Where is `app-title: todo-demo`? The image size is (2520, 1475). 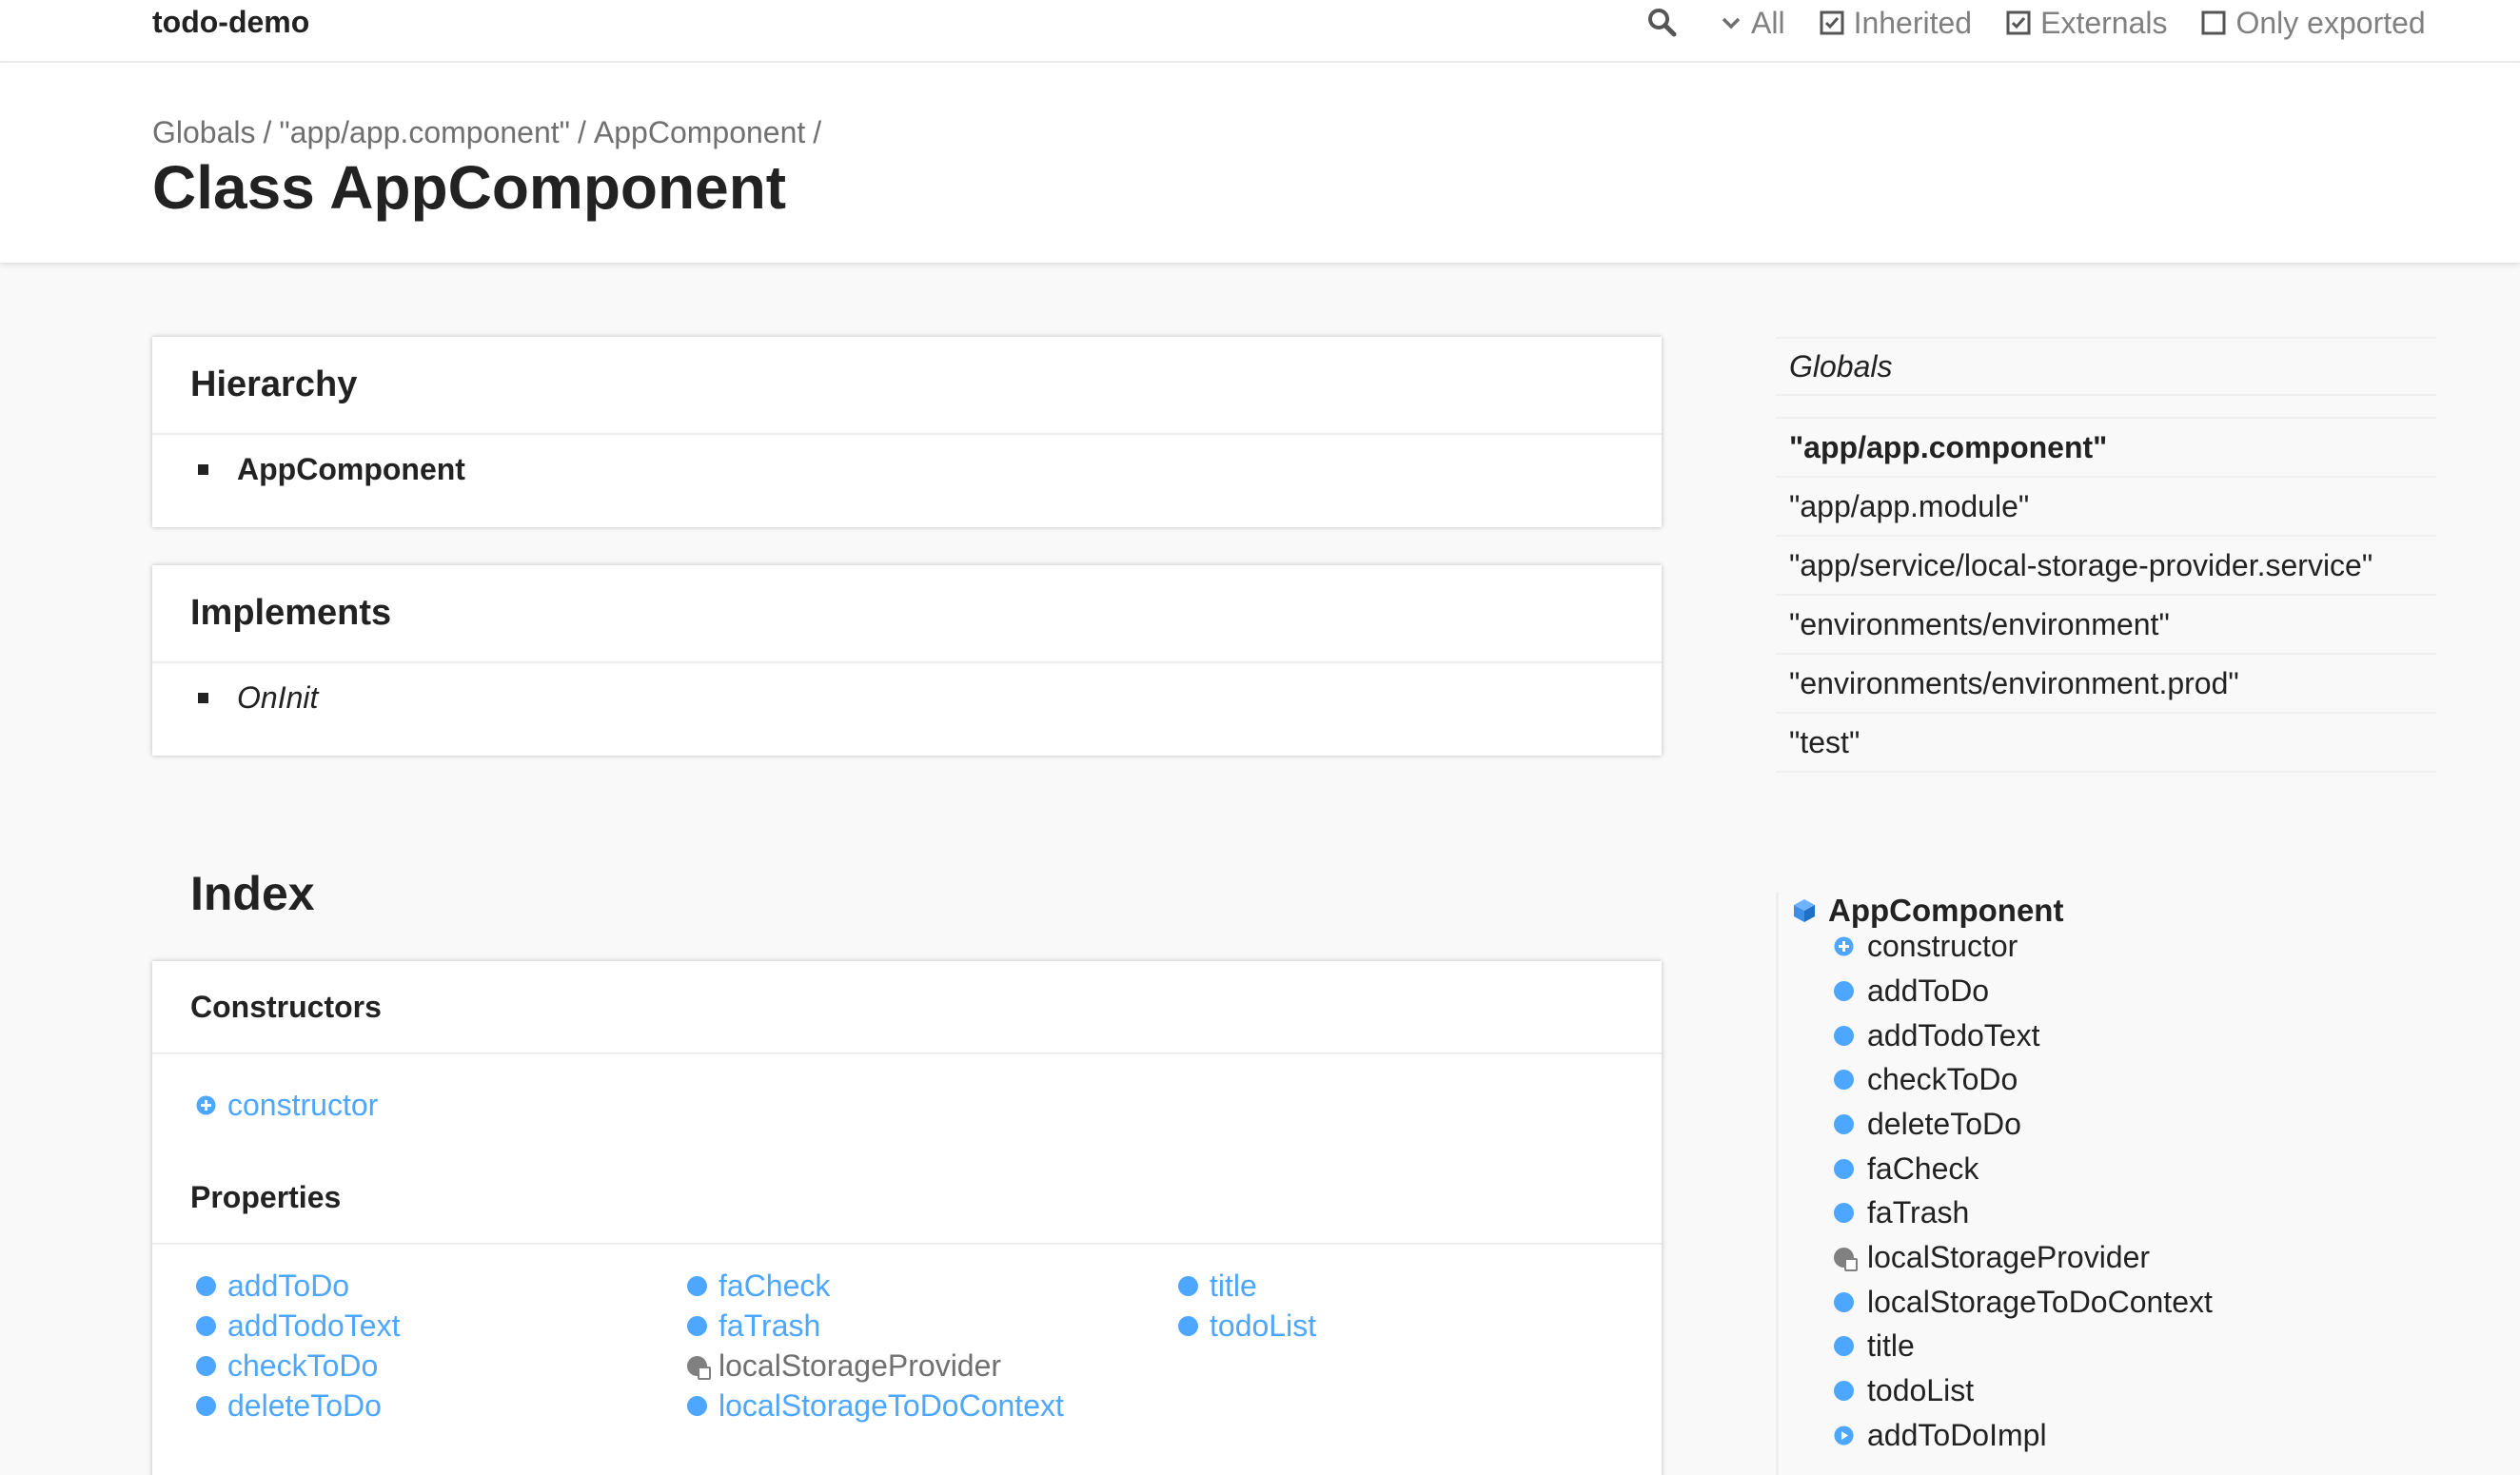
app-title: todo-demo is located at coordinates (230, 23).